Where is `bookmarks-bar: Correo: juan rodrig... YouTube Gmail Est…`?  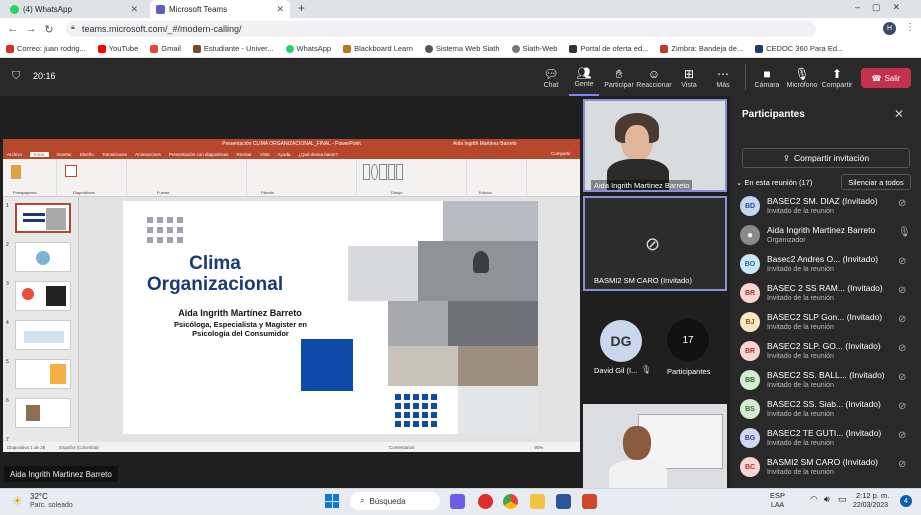
bookmarks-bar: Correo: juan rodrig... YouTube Gmail Est… is located at coordinates (460, 49).